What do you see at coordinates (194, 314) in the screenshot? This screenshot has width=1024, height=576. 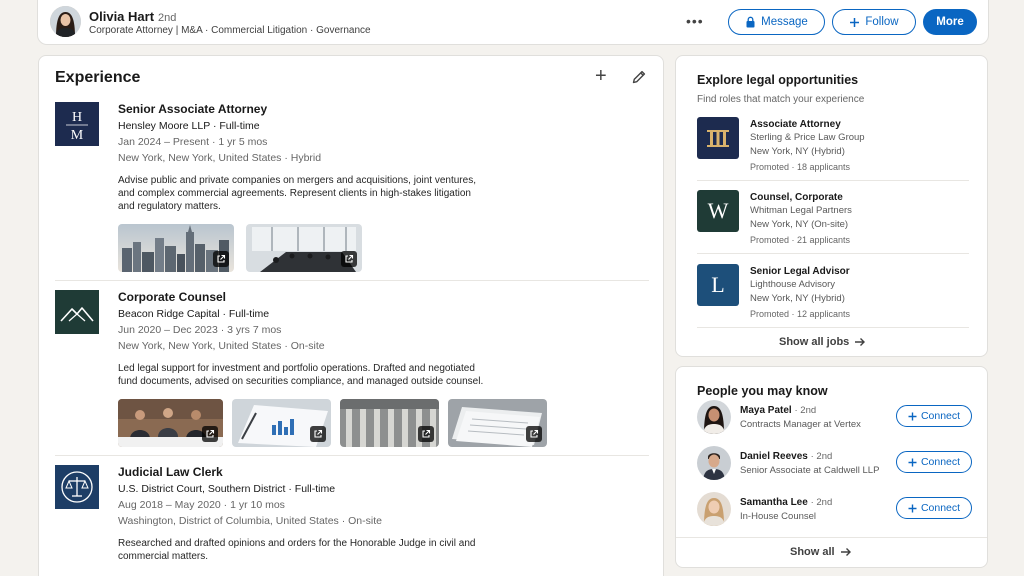 I see `position-company: Beacon Ridge Capital · Full-time` at bounding box center [194, 314].